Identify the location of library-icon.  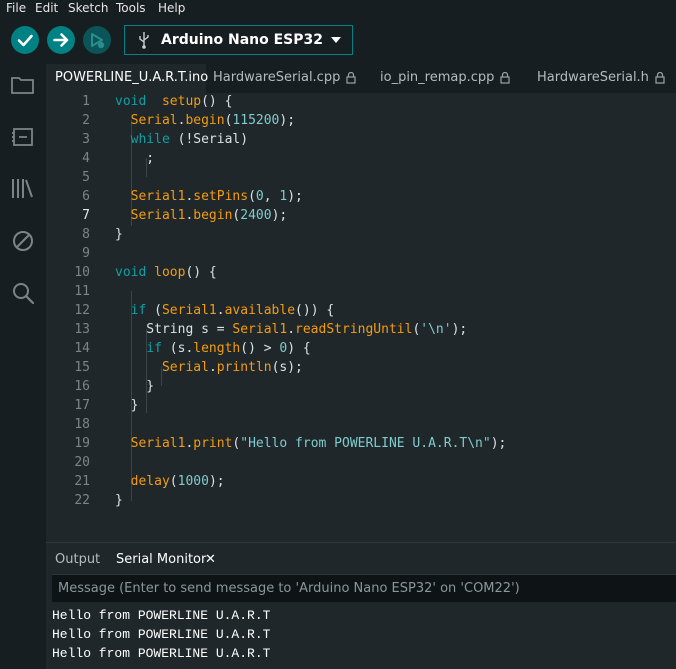
(23, 189).